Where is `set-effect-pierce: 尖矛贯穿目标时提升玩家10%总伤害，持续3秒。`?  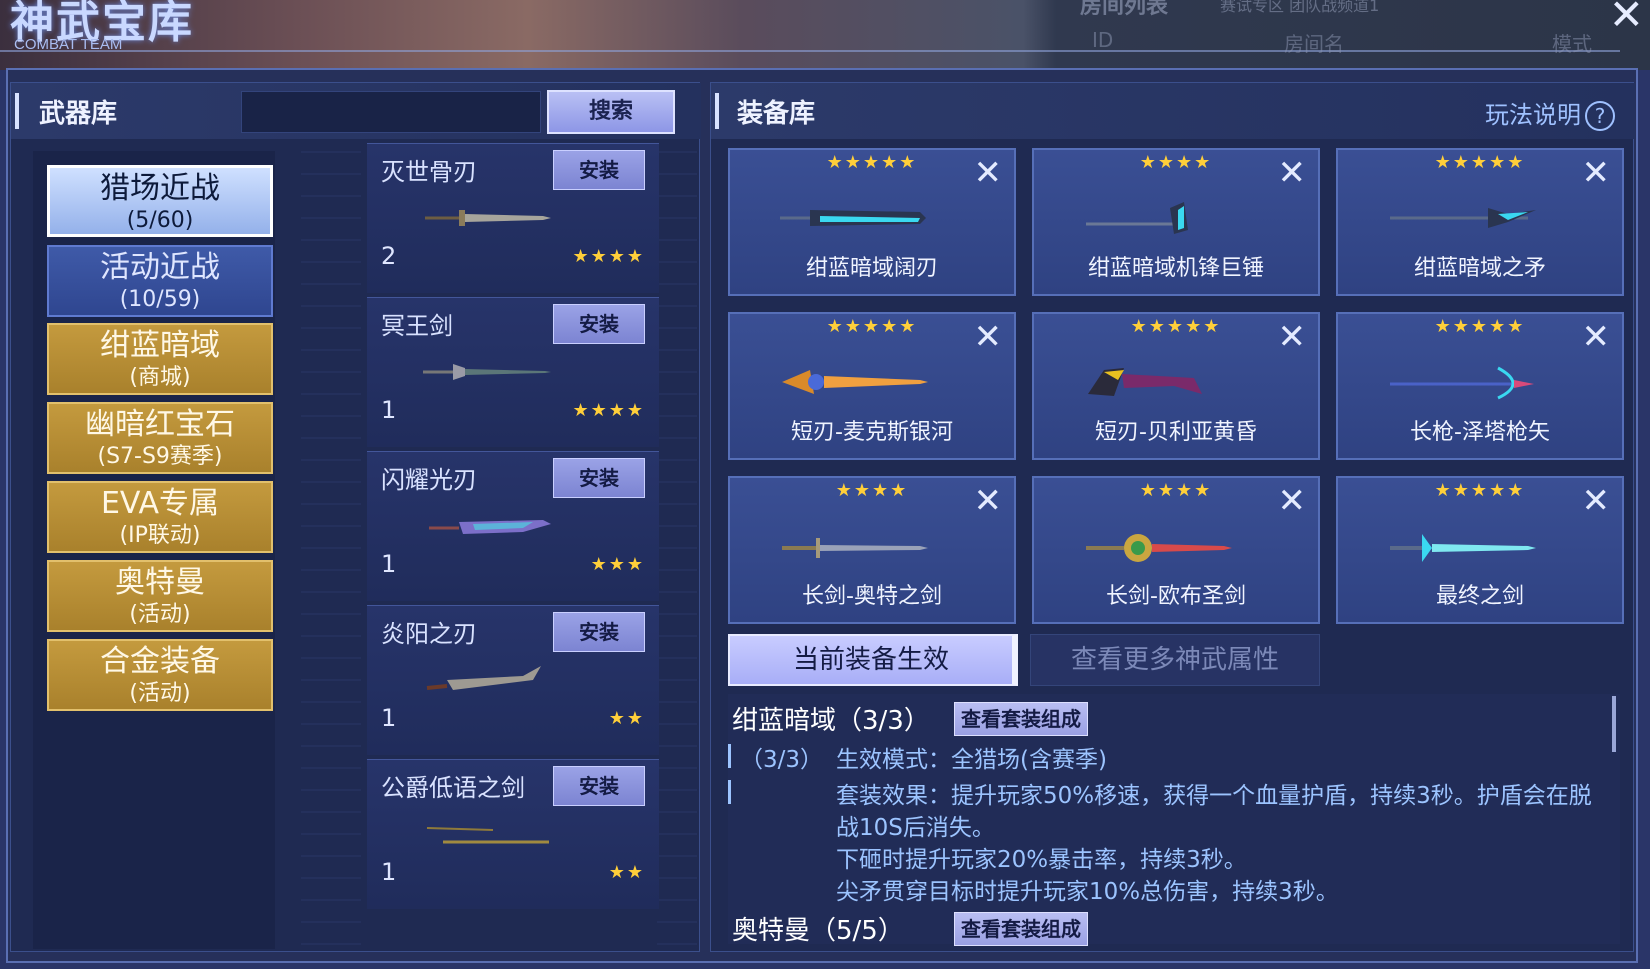
set-effect-pierce: 尖矛贯穿目标时提升玩家10%总伤害，持续3秒。 is located at coordinates (1087, 892).